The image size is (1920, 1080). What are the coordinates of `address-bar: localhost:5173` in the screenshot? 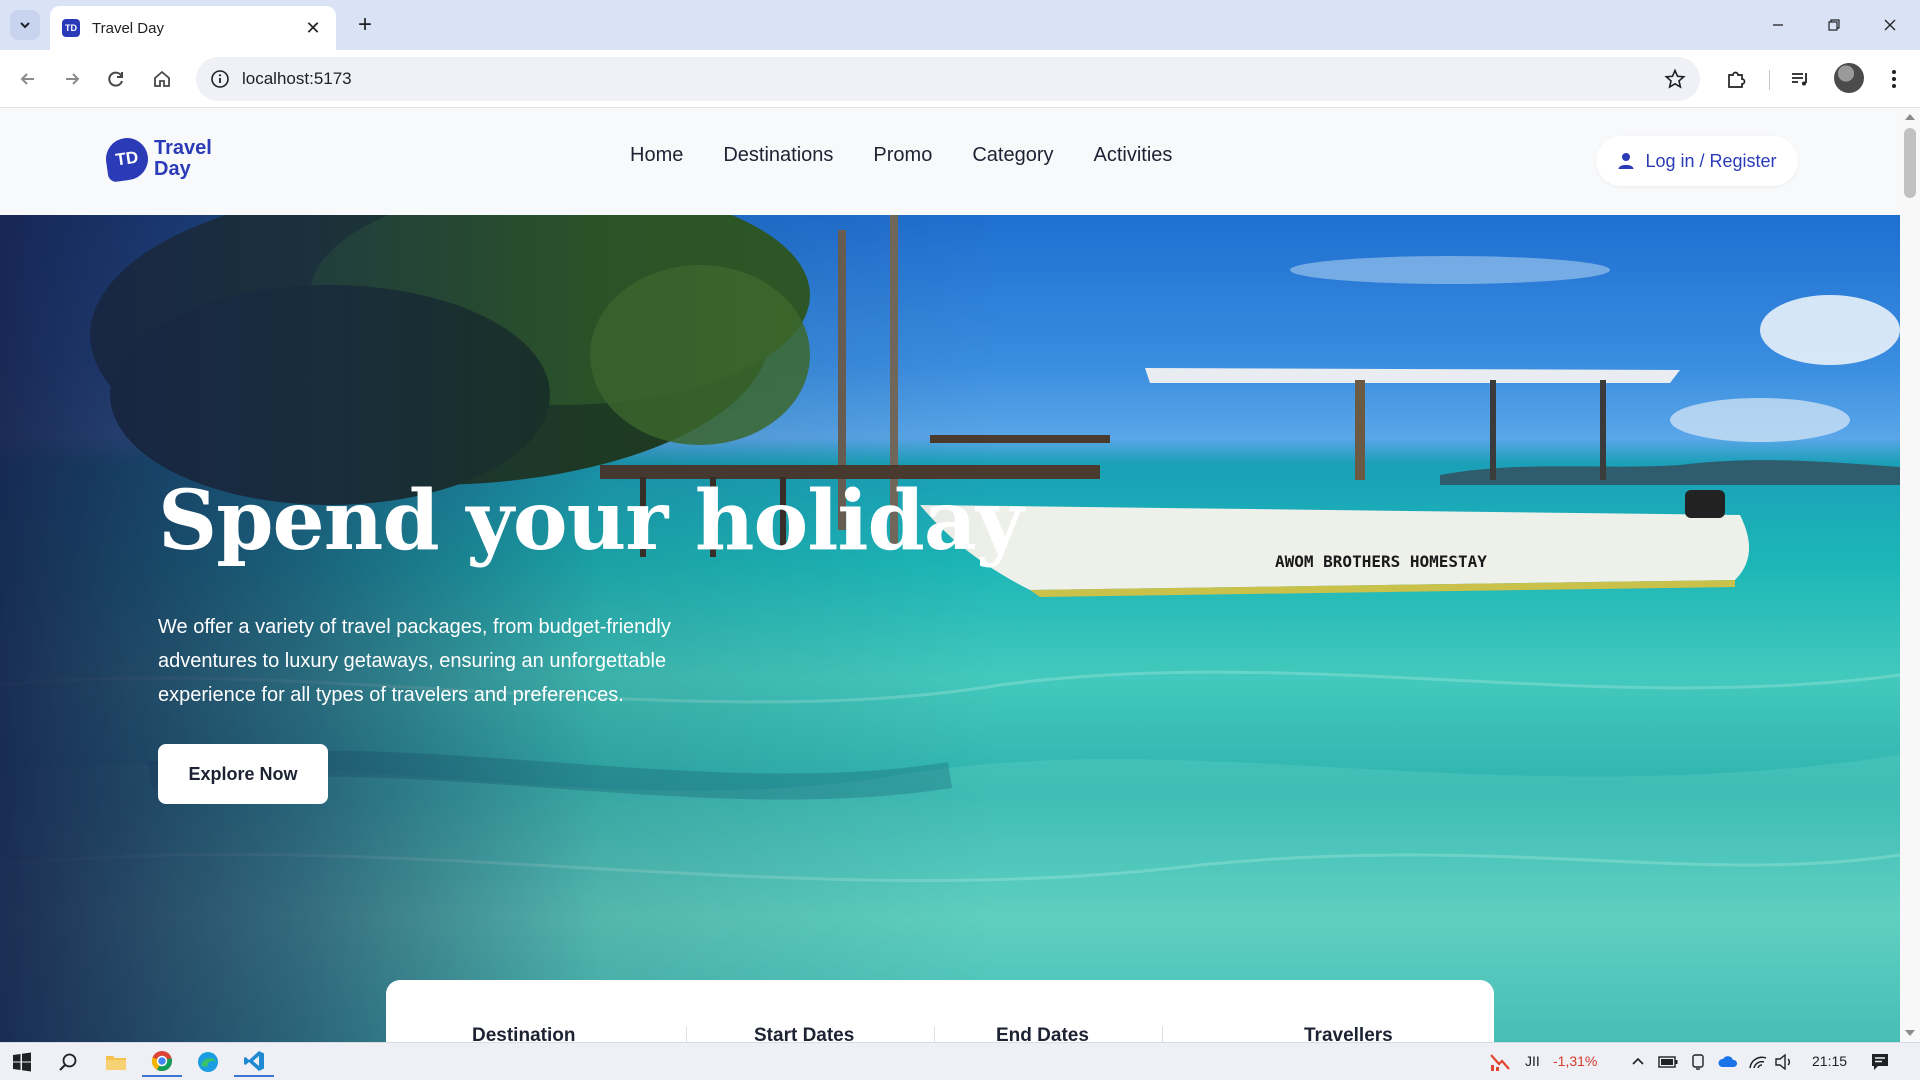 It's located at (948, 79).